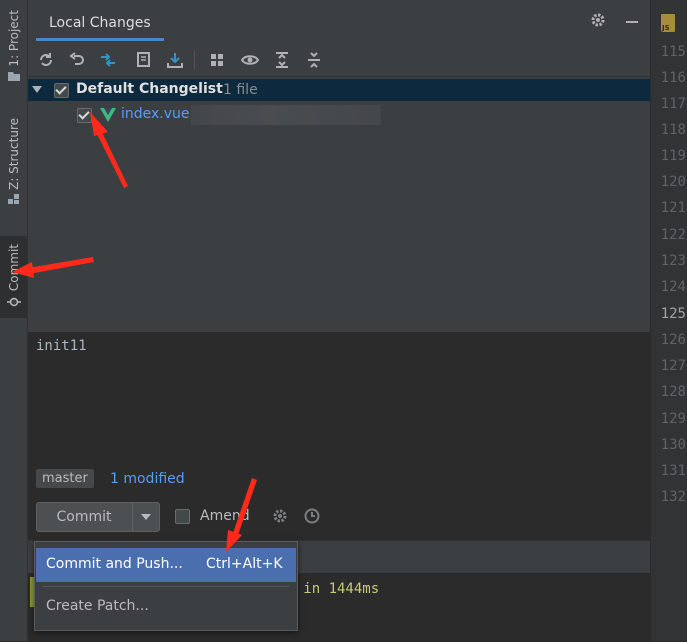 This screenshot has height=642, width=687. What do you see at coordinates (673, 314) in the screenshot?
I see `line-number-current: 125` at bounding box center [673, 314].